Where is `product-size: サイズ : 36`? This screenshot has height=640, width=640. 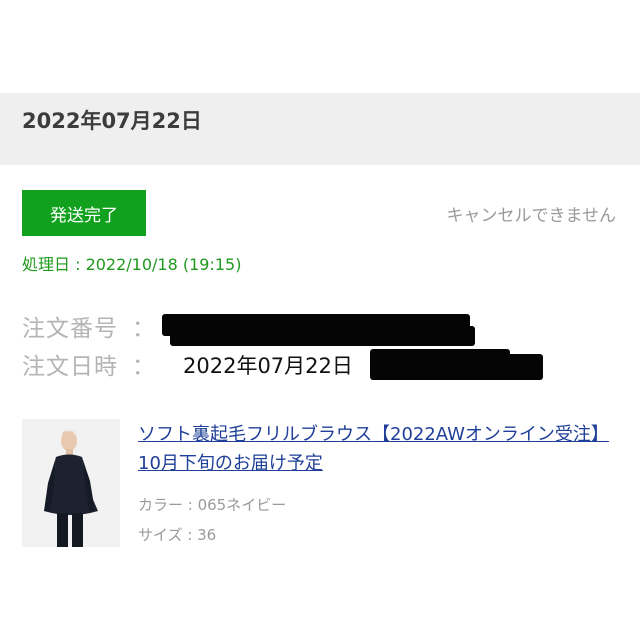 product-size: サイズ : 36 is located at coordinates (177, 535).